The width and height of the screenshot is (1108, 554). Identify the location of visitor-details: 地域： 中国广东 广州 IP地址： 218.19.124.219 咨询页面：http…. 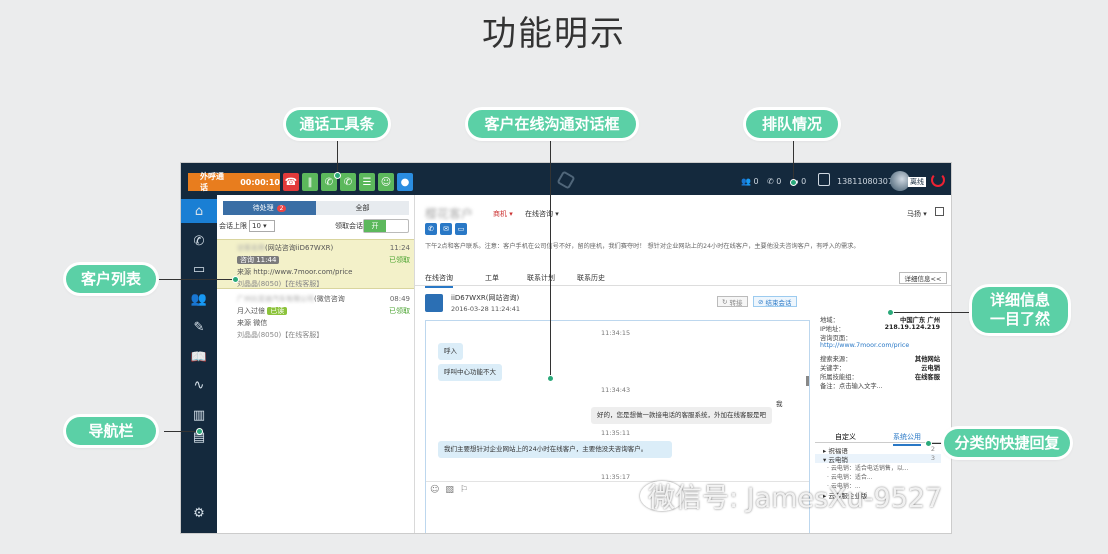
(880, 352).